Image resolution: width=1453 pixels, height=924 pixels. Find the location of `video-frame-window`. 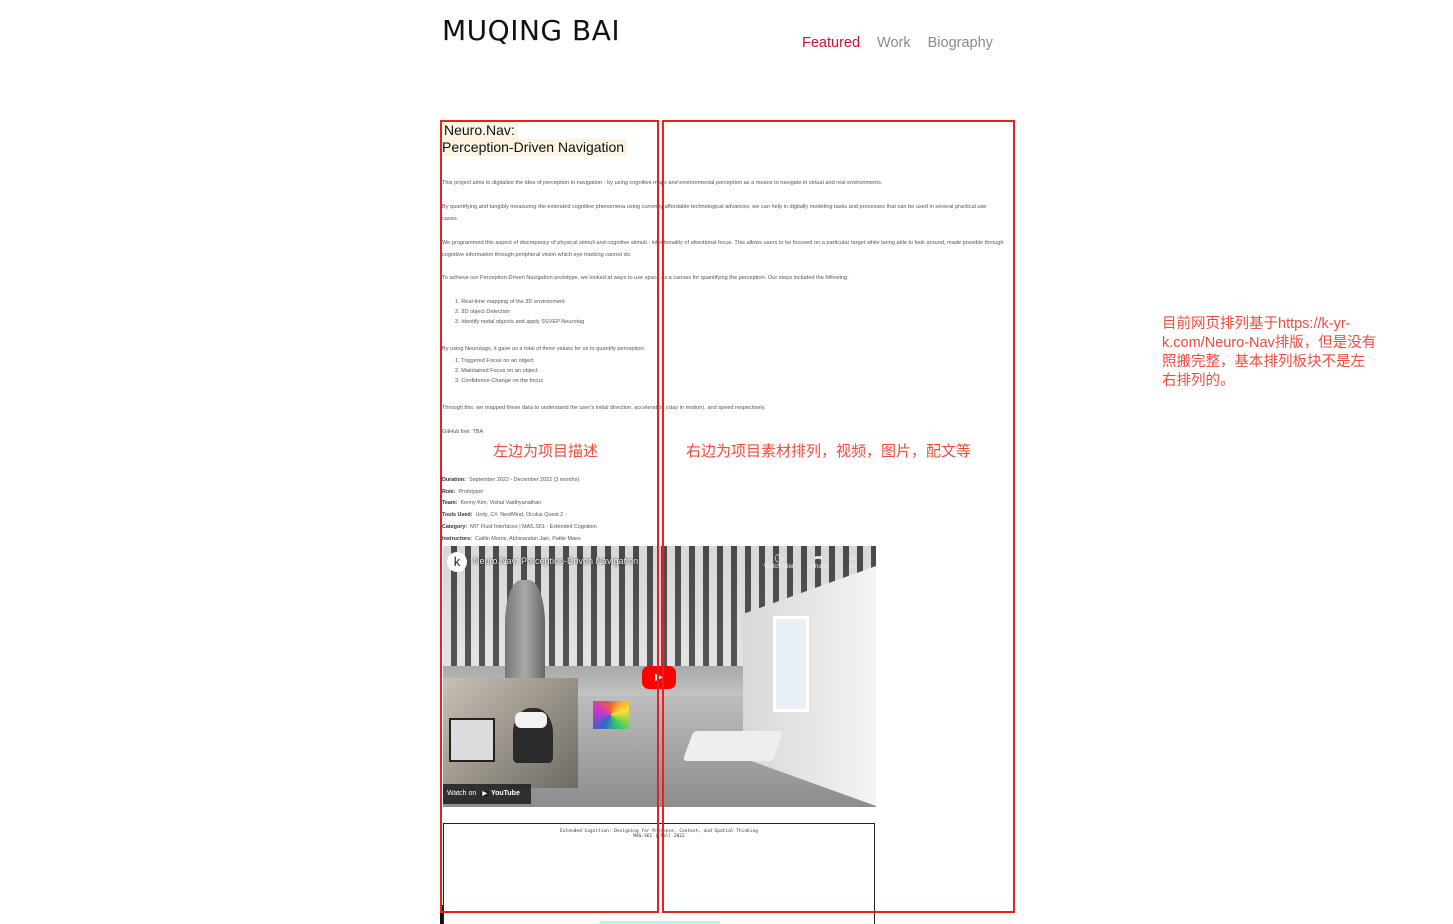

video-frame-window is located at coordinates (791, 664).